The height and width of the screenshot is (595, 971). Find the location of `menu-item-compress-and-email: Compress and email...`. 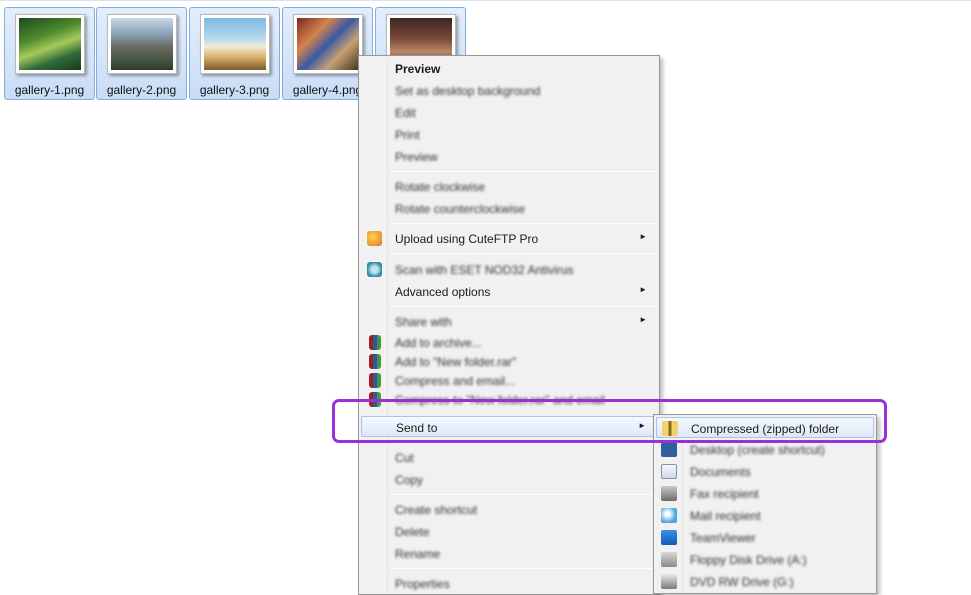

menu-item-compress-and-email: Compress and email... is located at coordinates (509, 380).